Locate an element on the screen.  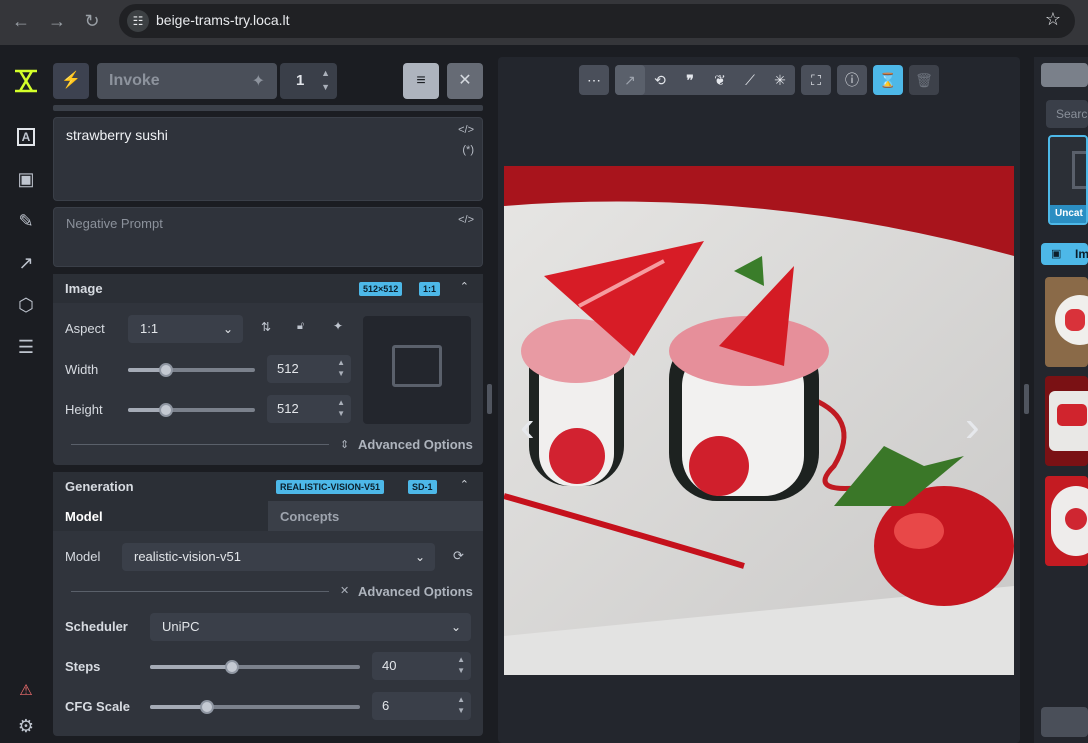
settings-icon: ⚙ is located at coordinates (26, 726).